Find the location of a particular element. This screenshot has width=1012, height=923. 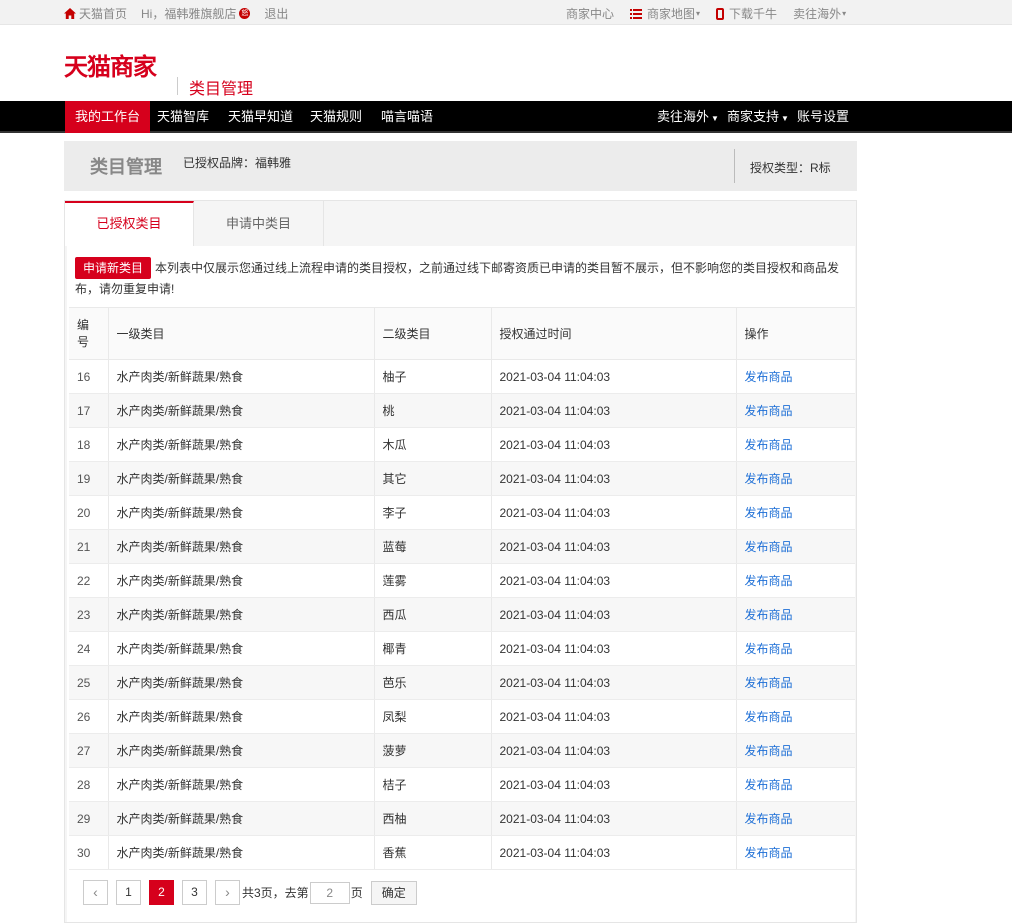

row-number: 22 is located at coordinates (89, 580).